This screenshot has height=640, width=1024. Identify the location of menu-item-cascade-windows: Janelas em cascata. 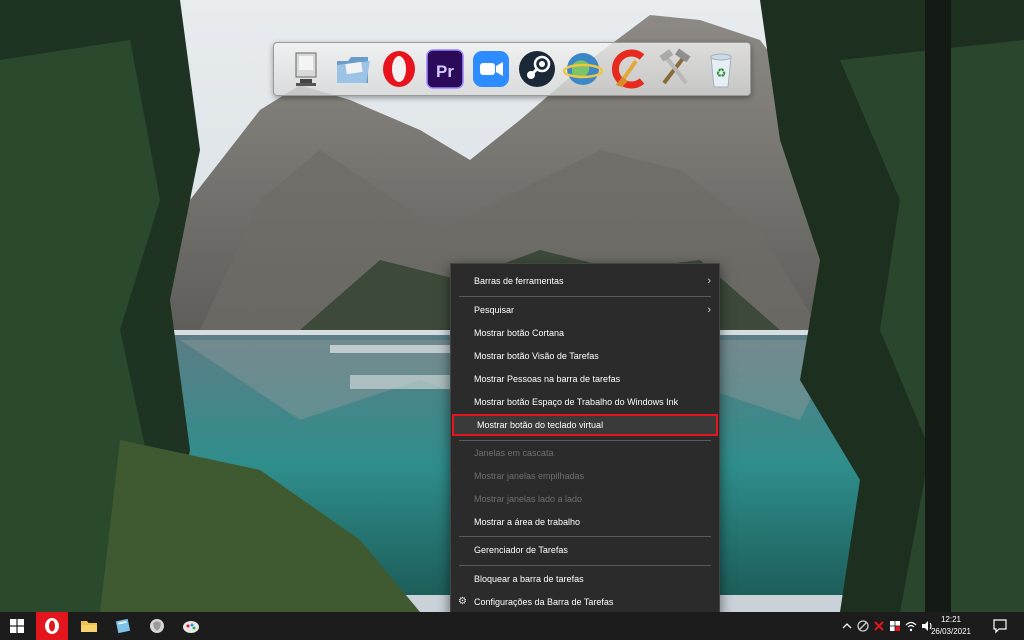
(585, 453).